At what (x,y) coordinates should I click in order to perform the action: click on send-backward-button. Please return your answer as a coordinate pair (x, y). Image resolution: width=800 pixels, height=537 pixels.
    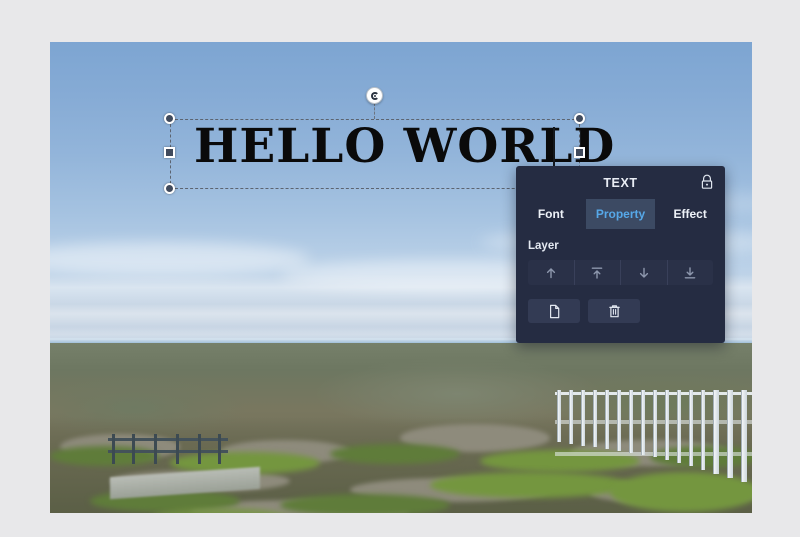
    Looking at the image, I should click on (644, 272).